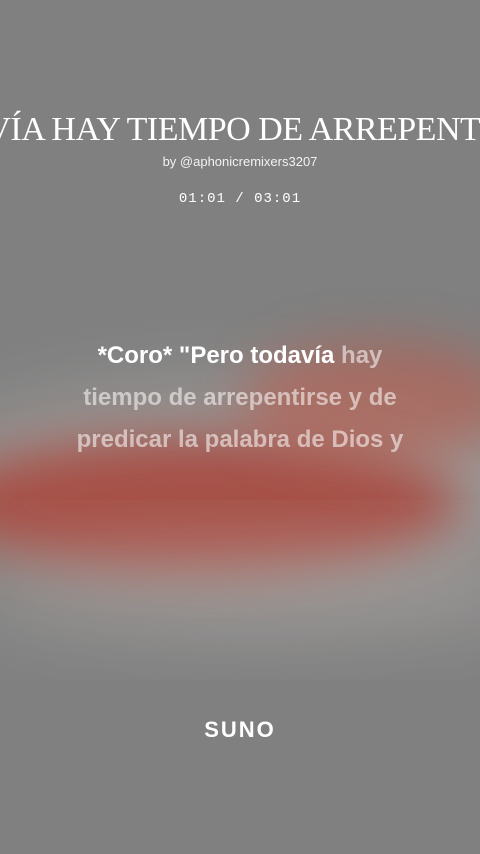 This screenshot has height=854, width=480. I want to click on song-title: AVÍA HAY TIEMPO DE ARREPENTIR, so click(240, 129).